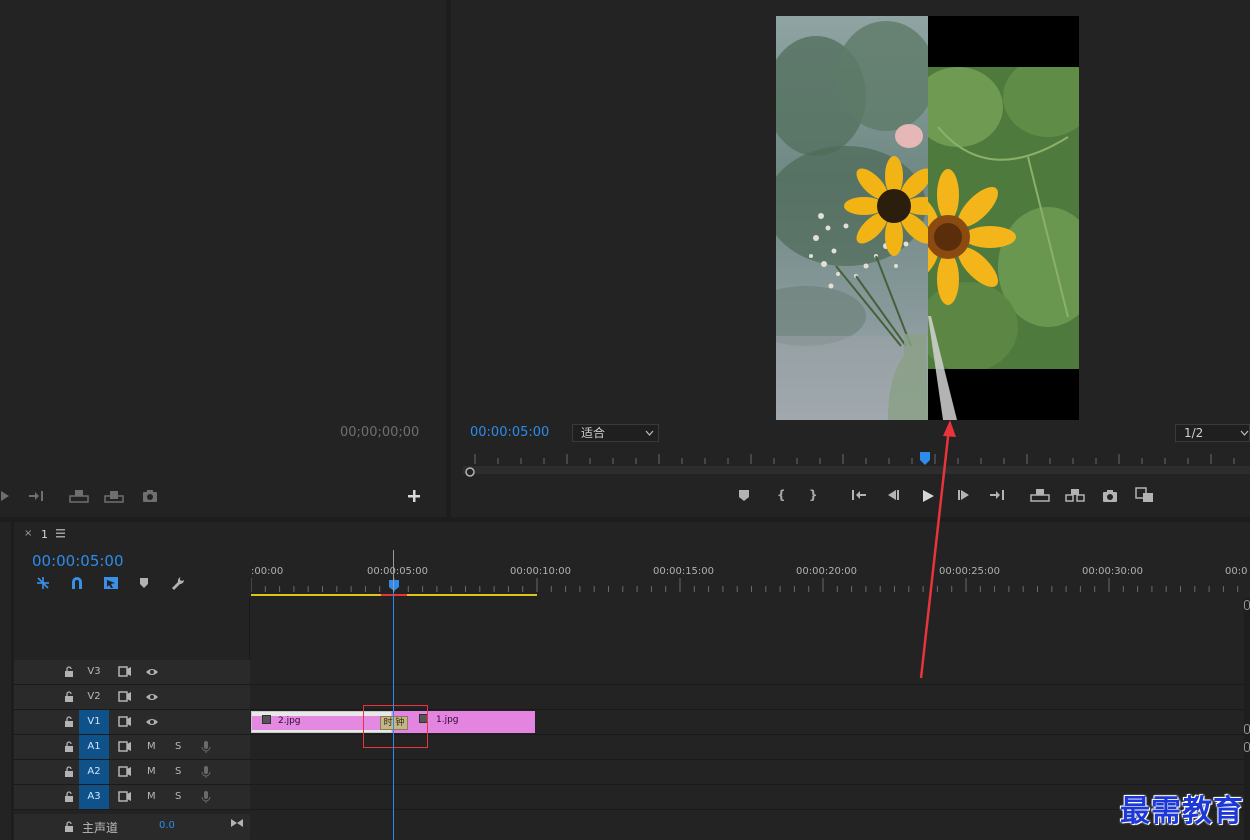  What do you see at coordinates (28, 533) in the screenshot?
I see `close-icon: ×` at bounding box center [28, 533].